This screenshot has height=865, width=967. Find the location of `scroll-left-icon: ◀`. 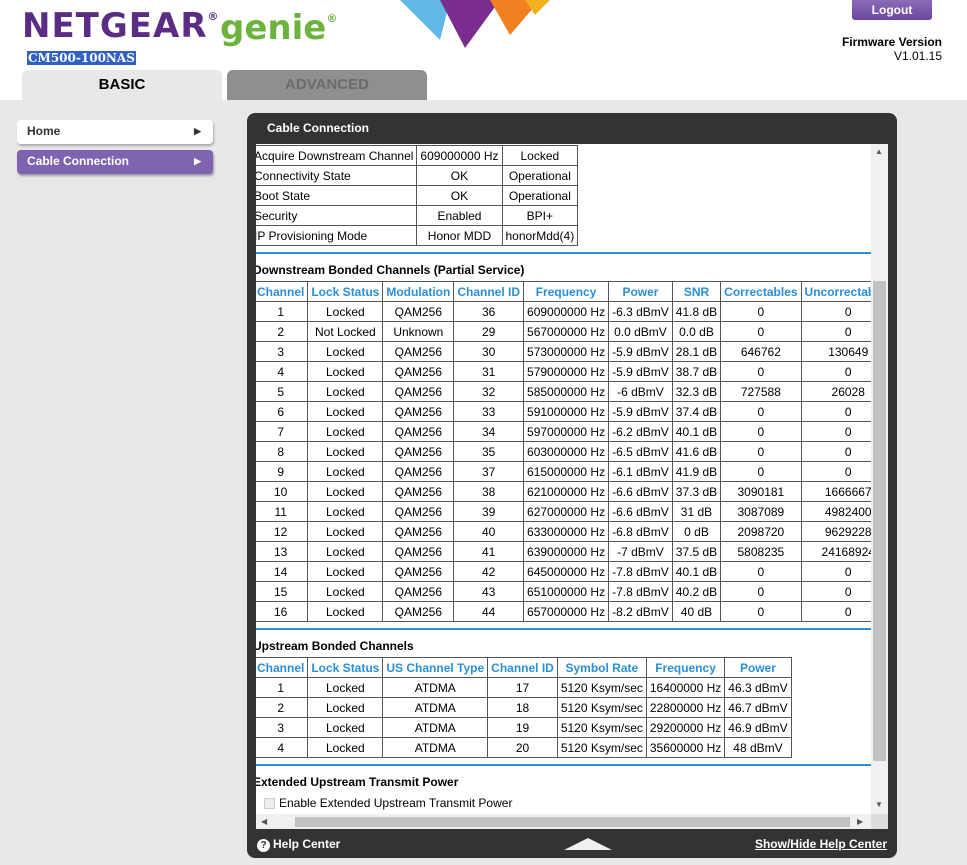

scroll-left-icon: ◀ is located at coordinates (264, 821).